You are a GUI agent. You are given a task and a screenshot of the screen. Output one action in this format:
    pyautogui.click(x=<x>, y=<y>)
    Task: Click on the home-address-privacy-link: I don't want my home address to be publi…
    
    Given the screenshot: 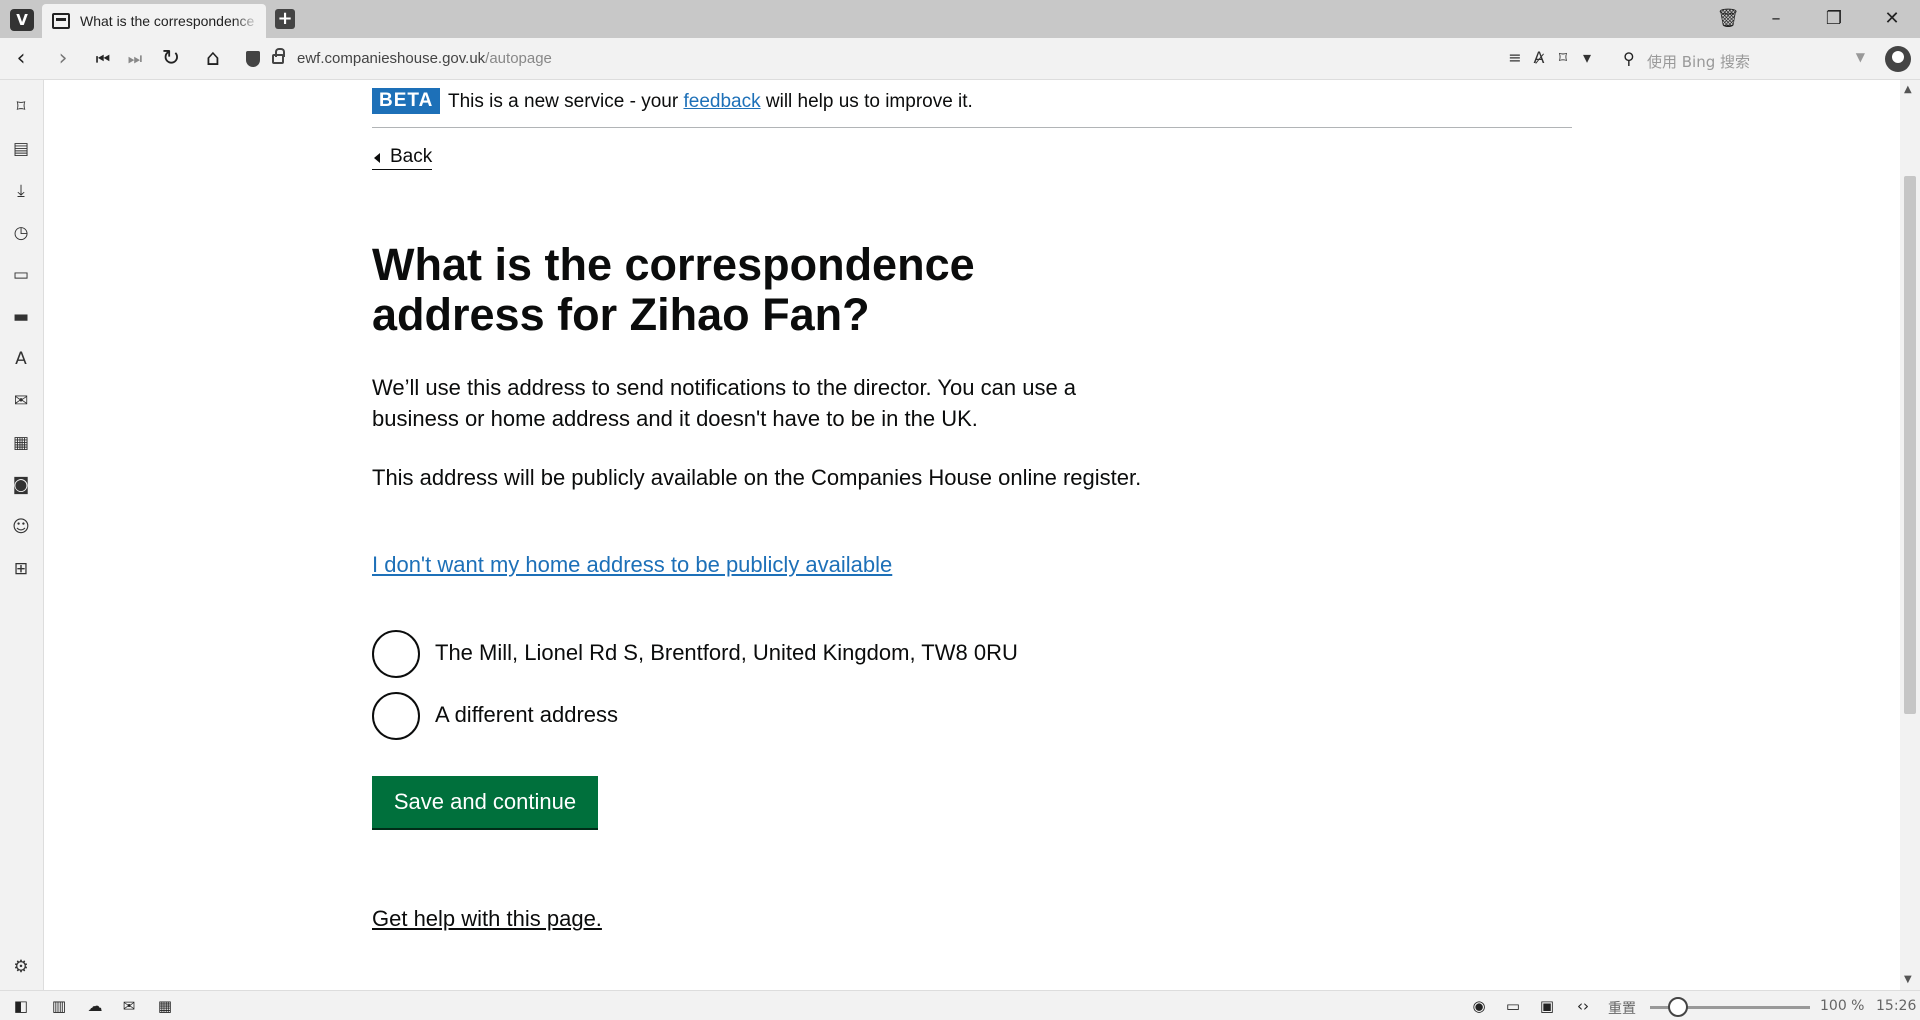 What is the action you would take?
    pyautogui.click(x=632, y=565)
    